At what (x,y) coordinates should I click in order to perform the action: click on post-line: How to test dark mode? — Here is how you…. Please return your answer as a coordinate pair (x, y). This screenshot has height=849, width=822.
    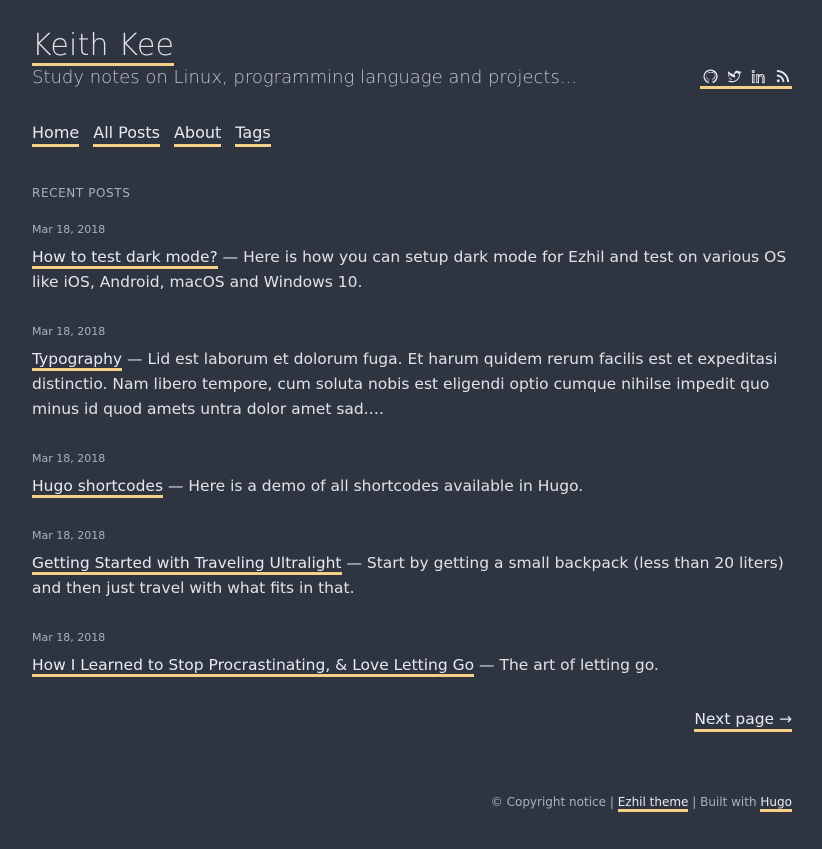
    Looking at the image, I should click on (412, 270).